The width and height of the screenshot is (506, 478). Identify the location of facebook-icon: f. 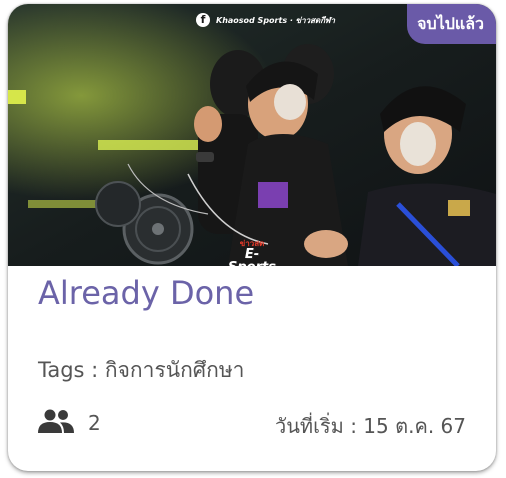
(203, 20).